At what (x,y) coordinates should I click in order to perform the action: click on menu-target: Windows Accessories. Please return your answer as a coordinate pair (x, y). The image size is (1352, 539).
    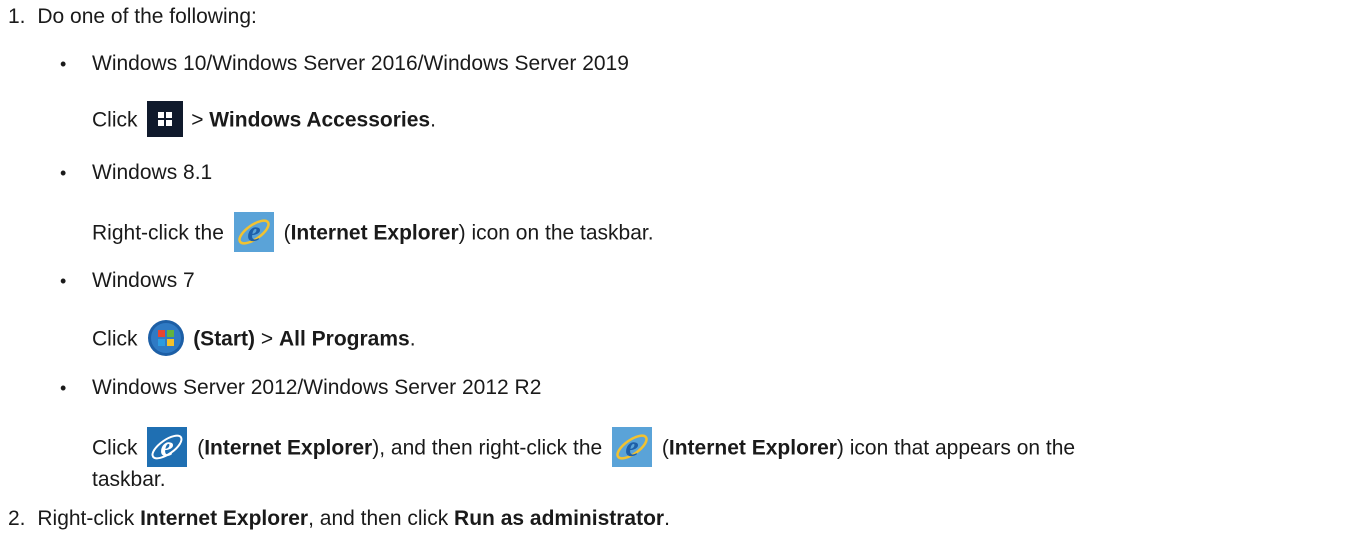
    Looking at the image, I should click on (320, 120).